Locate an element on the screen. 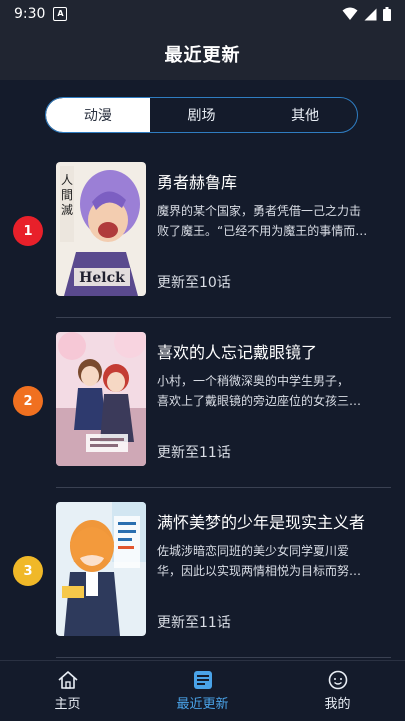  cover-image: 人 間 滅 Helck is located at coordinates (101, 229).